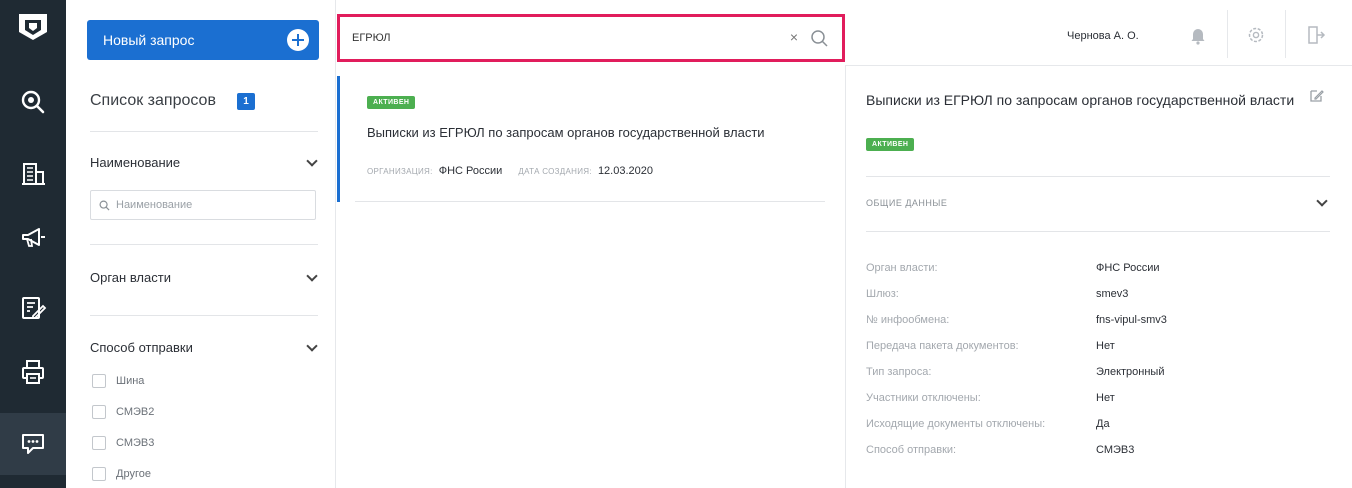  What do you see at coordinates (1115, 450) in the screenshot?
I see `detail-row-value: СМЭВ3` at bounding box center [1115, 450].